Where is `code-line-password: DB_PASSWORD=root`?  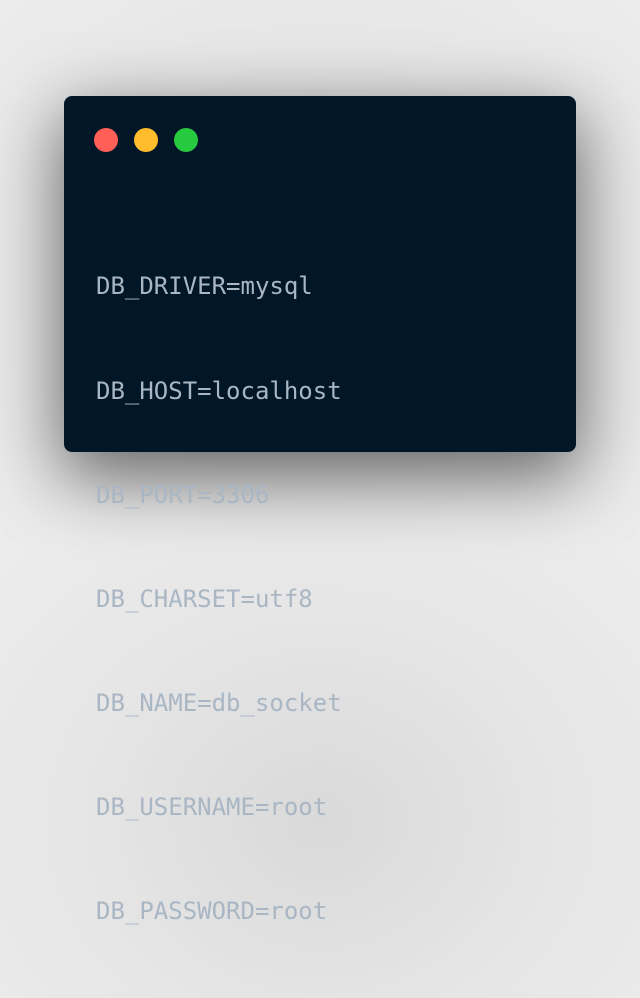 code-line-password: DB_PASSWORD=root is located at coordinates (212, 911).